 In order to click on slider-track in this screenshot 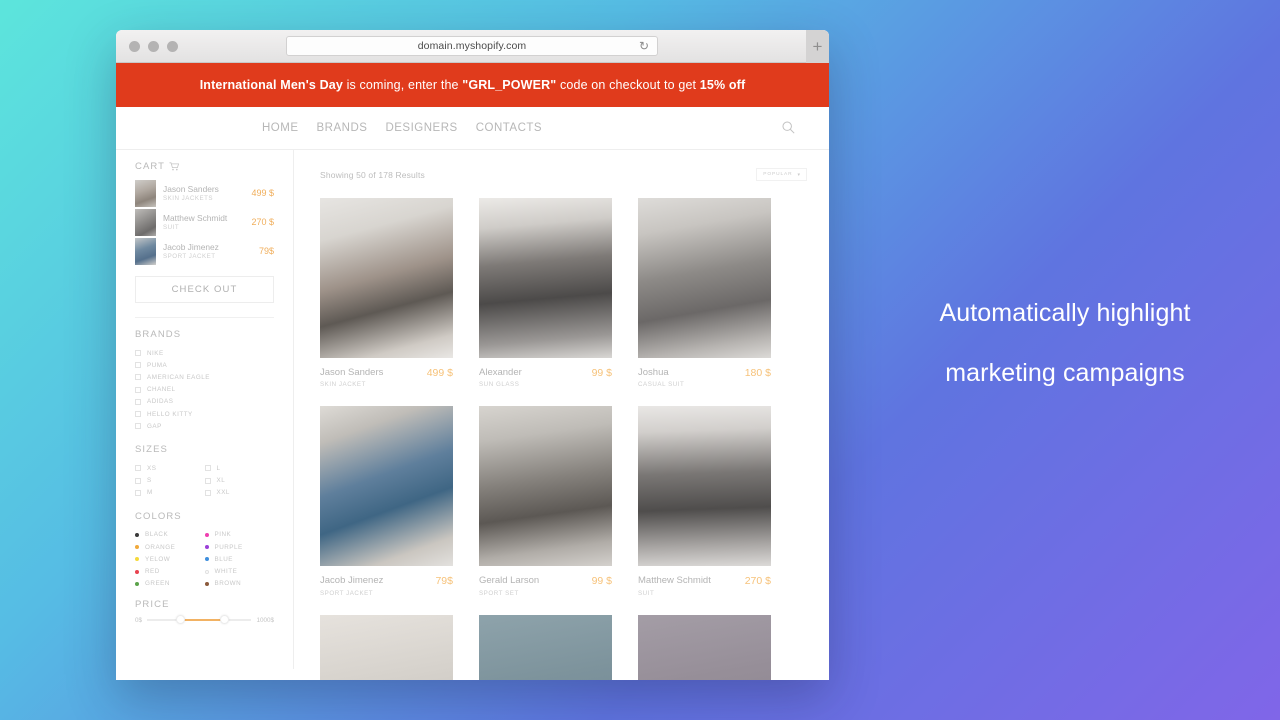, I will do `click(199, 620)`.